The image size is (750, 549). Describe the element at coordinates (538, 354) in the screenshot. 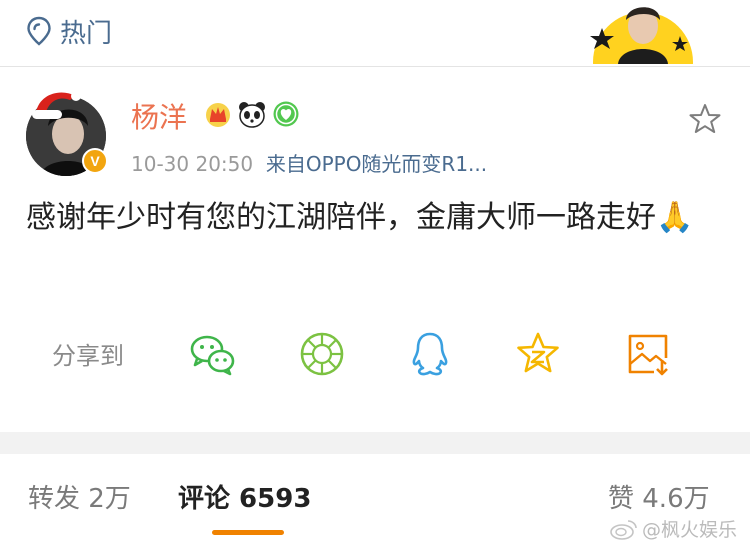

I see `qzone-icon` at that location.